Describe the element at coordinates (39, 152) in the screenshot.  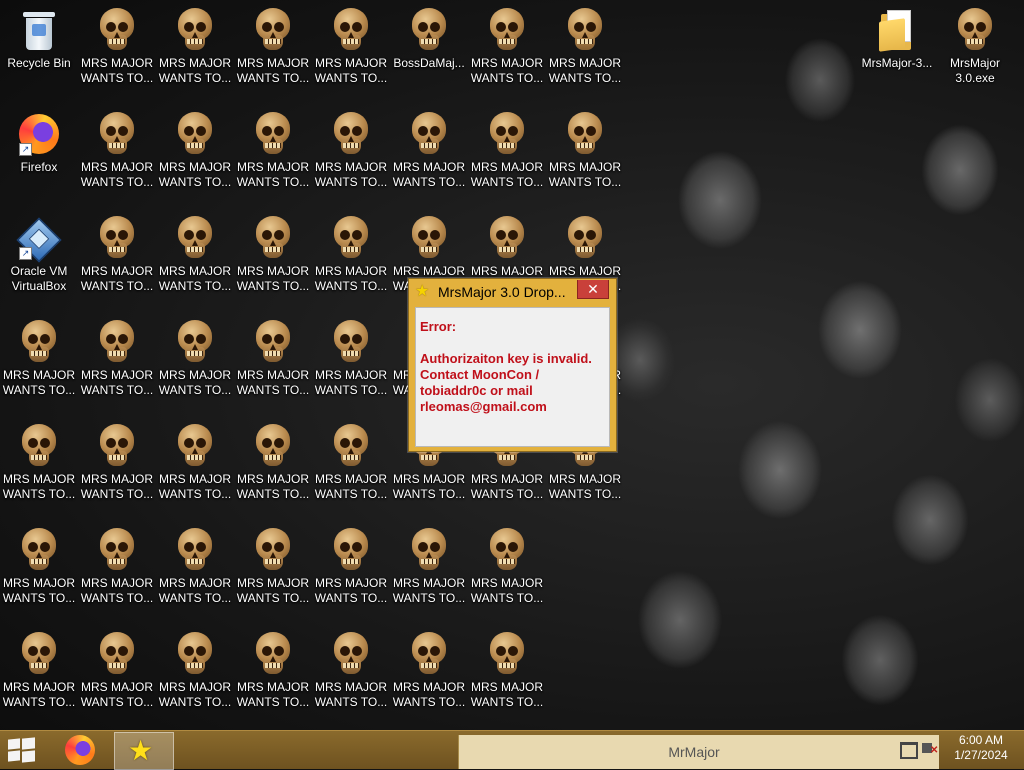
I see `desktop-icon-firefox: ↗ Firefox` at that location.